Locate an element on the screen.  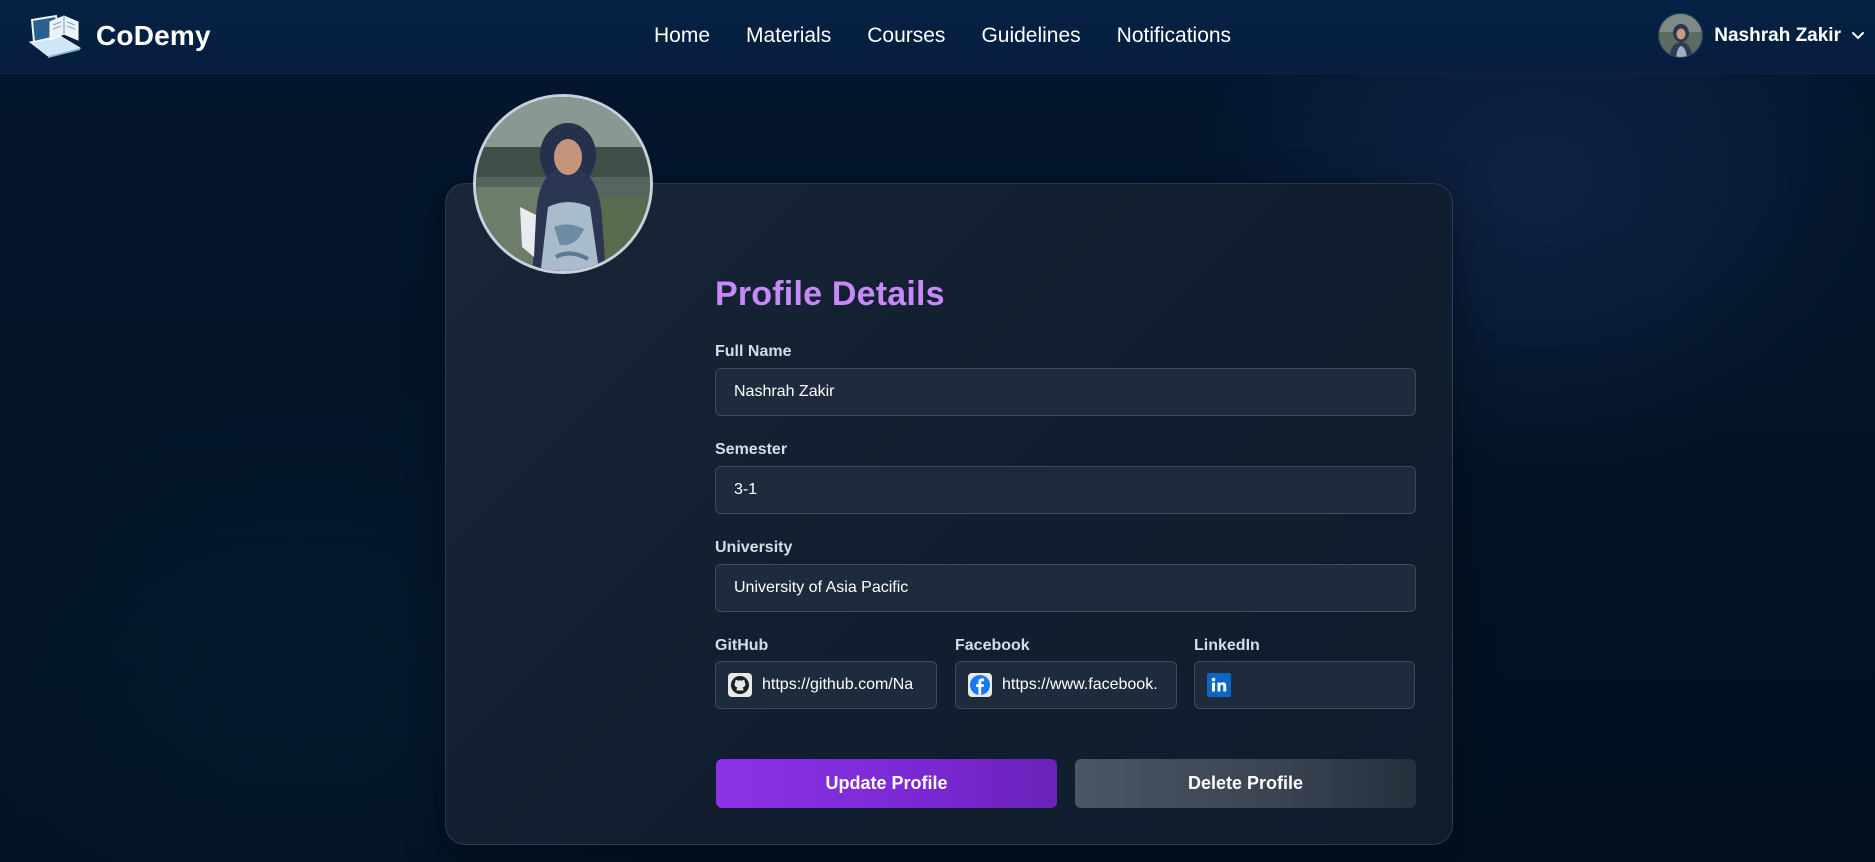
nav-courses: Courses is located at coordinates (906, 36).